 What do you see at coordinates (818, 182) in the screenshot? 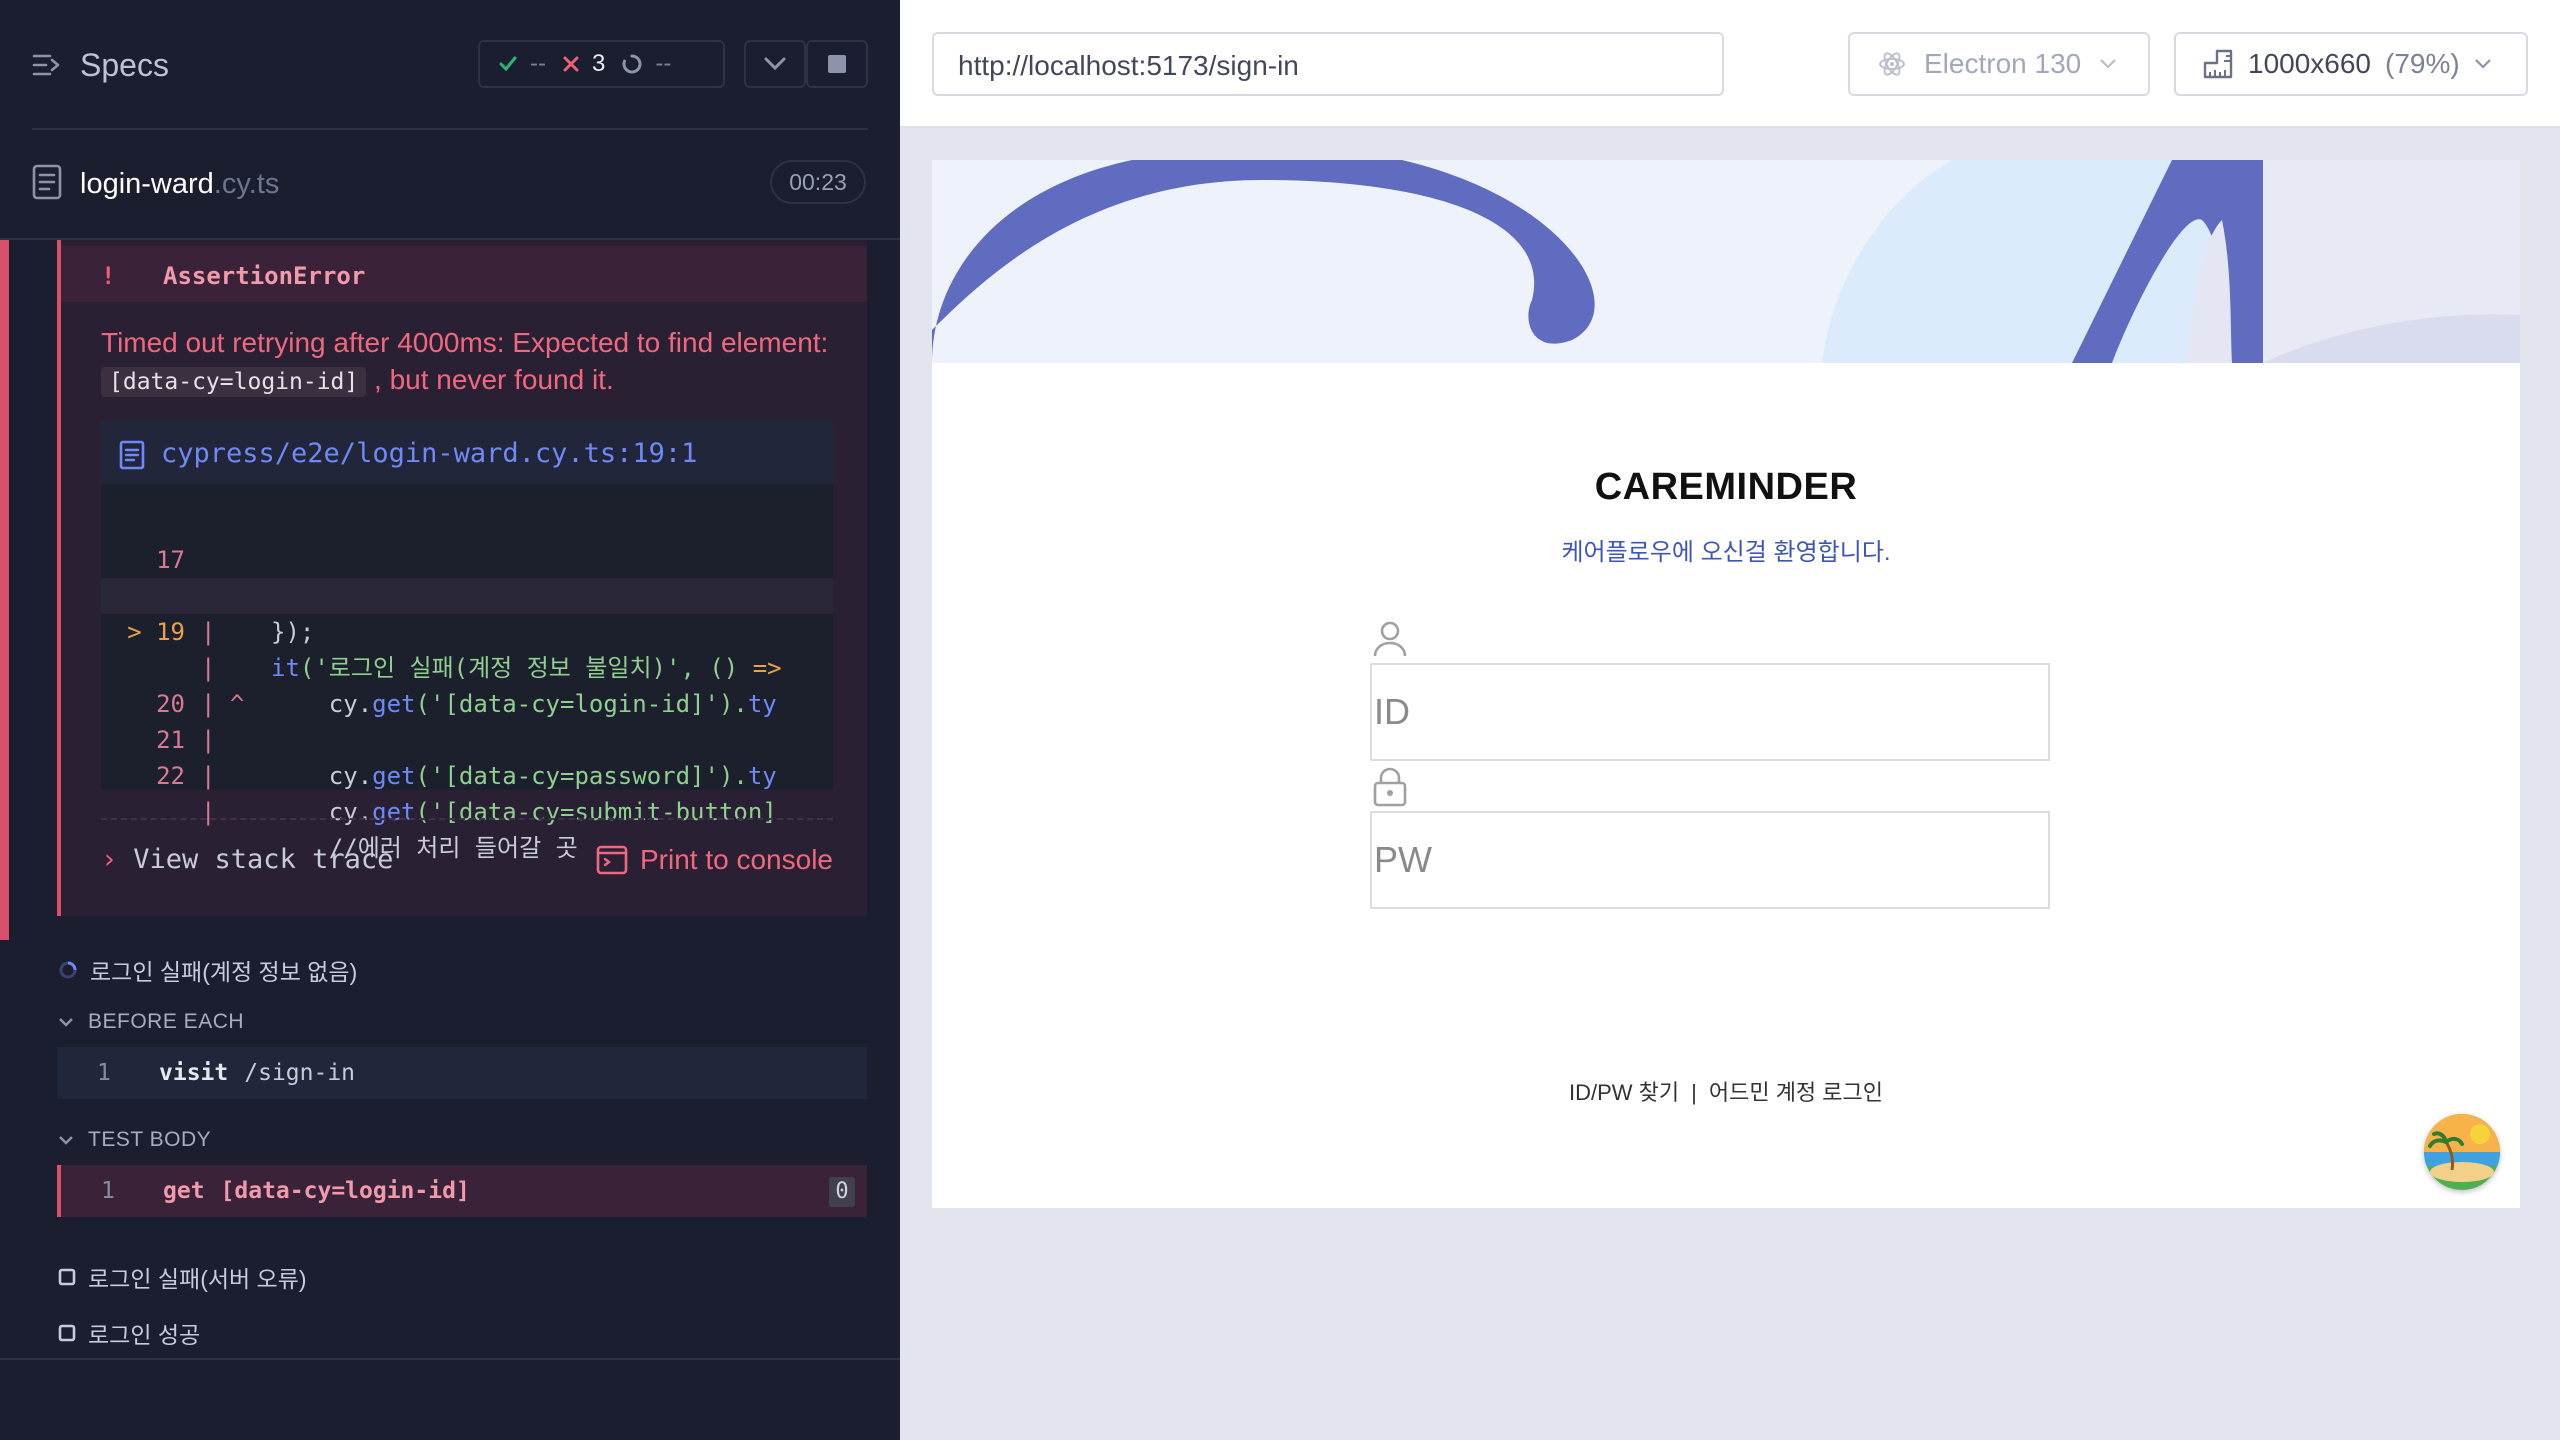
I see `spec-duration: 00:23` at bounding box center [818, 182].